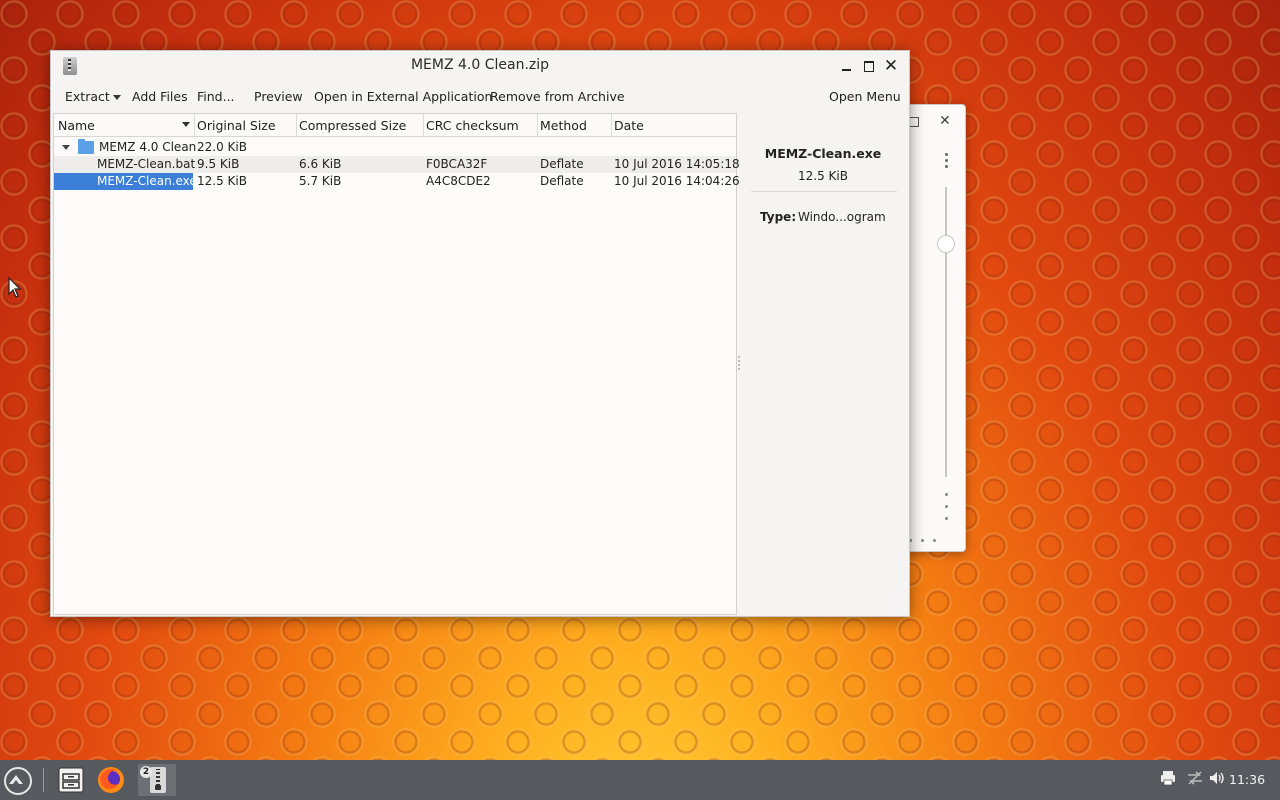  Describe the element at coordinates (563, 125) in the screenshot. I see `column-header-method: Method` at that location.